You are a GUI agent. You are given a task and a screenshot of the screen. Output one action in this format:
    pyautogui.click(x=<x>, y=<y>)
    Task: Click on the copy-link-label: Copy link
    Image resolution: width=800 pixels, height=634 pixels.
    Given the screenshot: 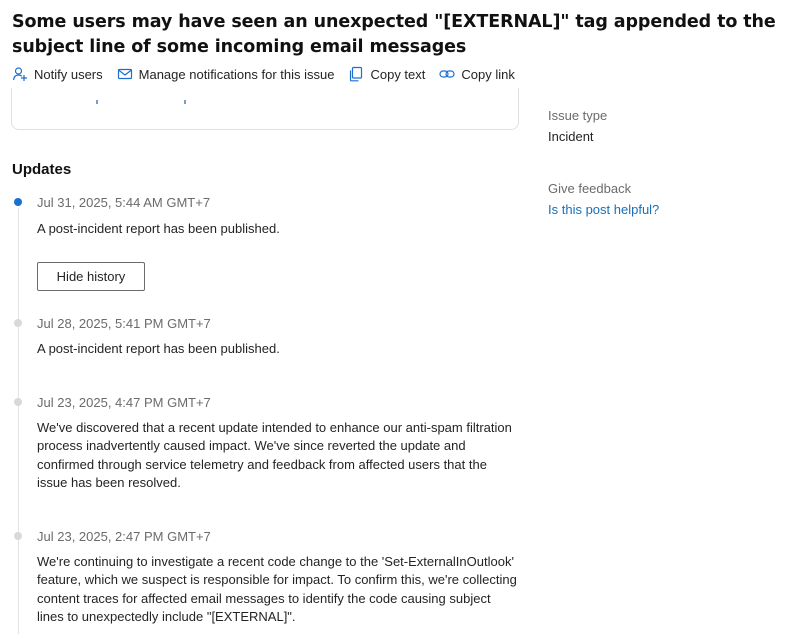 What is the action you would take?
    pyautogui.click(x=488, y=74)
    